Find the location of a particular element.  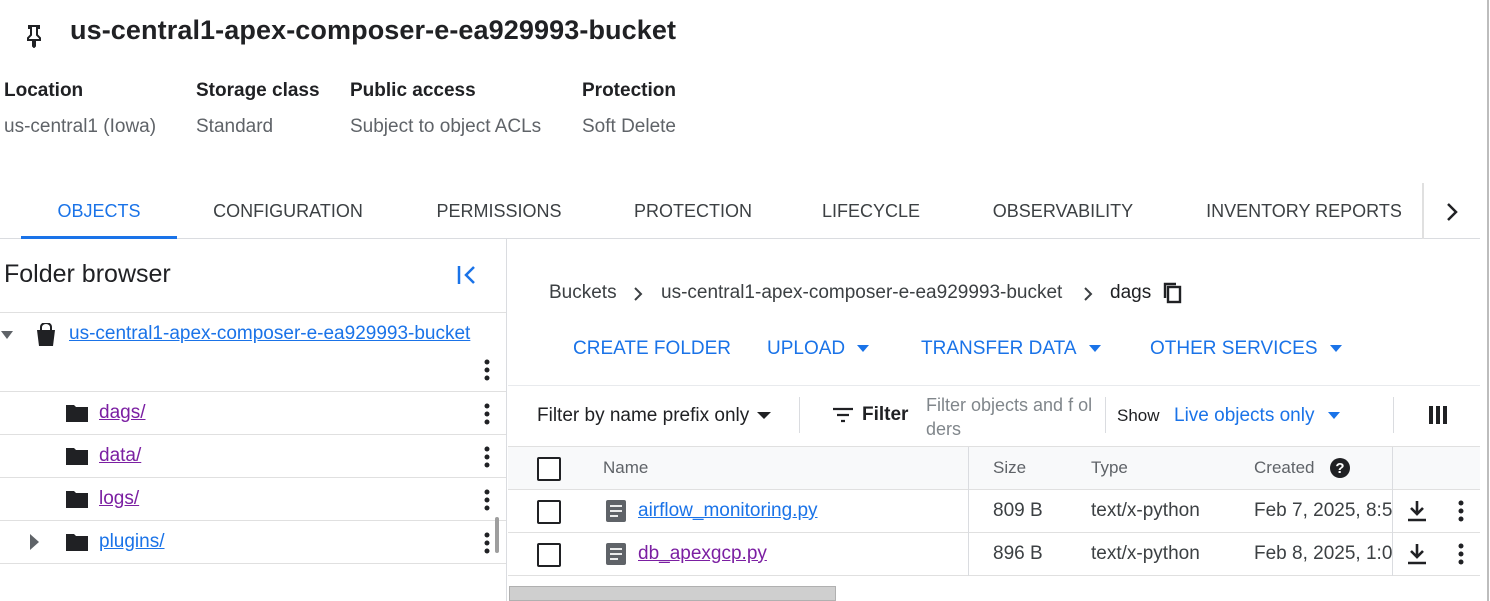

tab-permissions: PERMISSIONS is located at coordinates (499, 211).